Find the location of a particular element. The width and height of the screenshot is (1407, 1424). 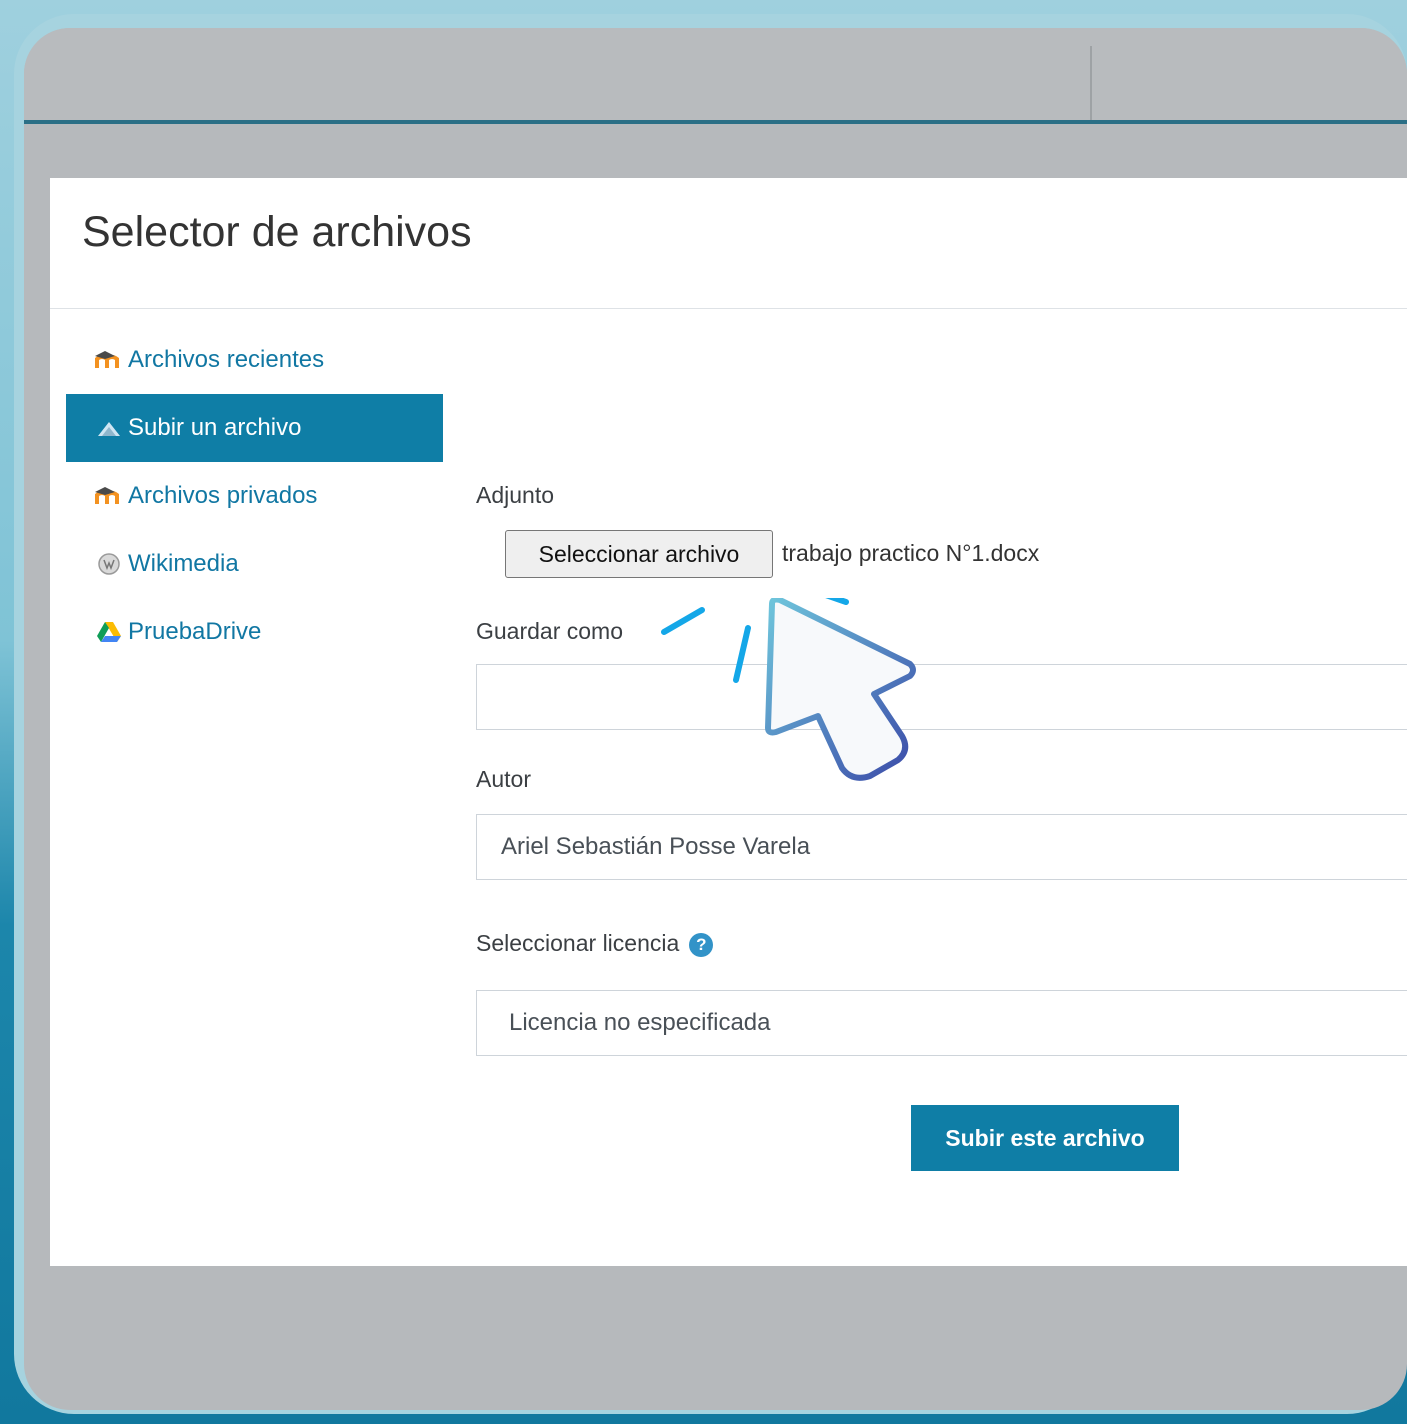

sidebar-item-pruebadrive: PruebaDrive is located at coordinates (254, 632).